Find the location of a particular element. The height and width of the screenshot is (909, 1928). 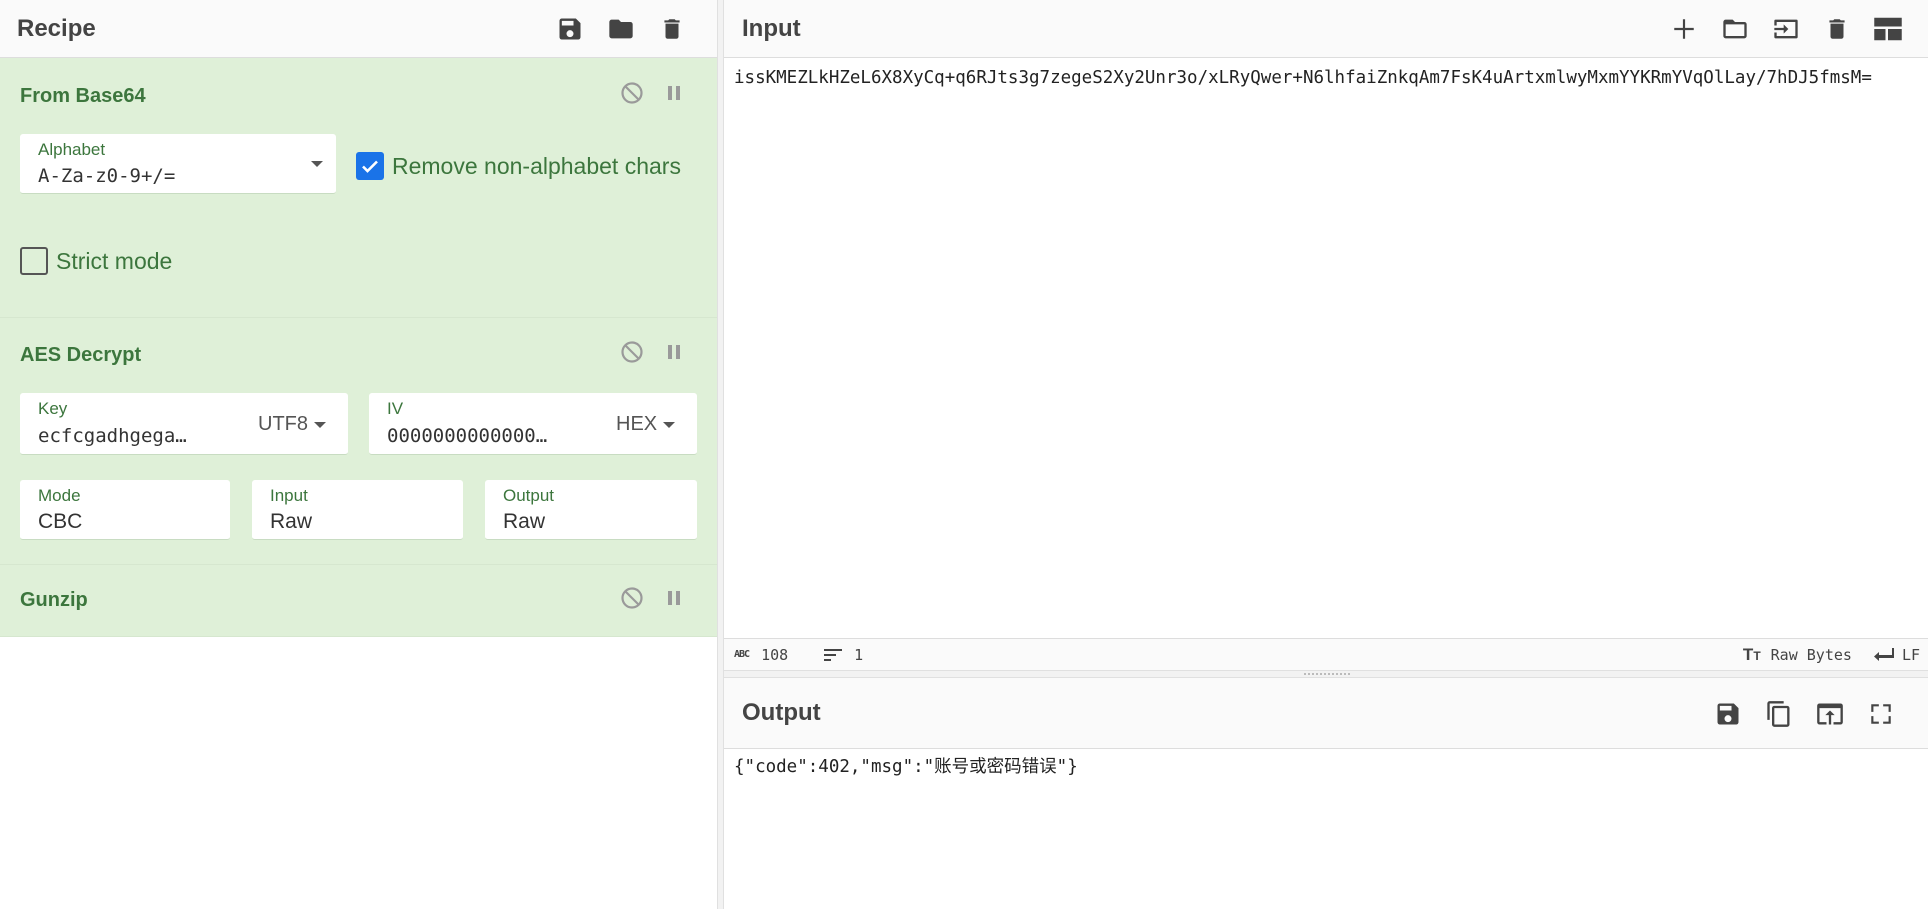

recipe-header: Recipe is located at coordinates (358, 29).